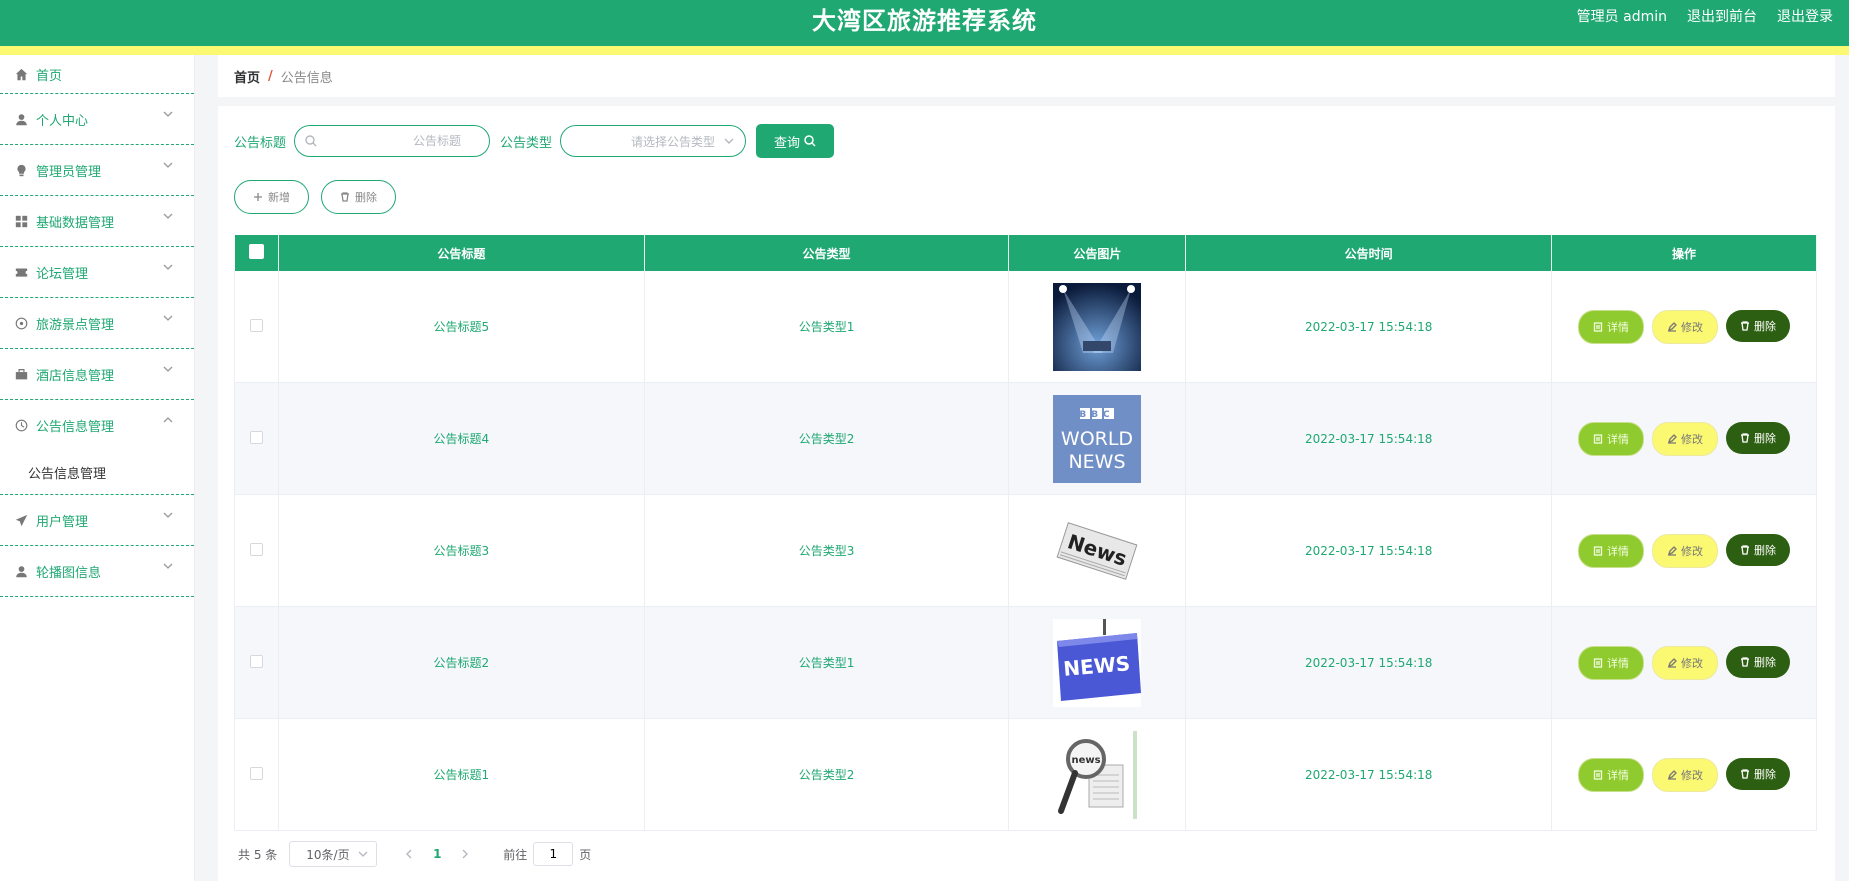 The image size is (1849, 881). I want to click on query-button: 查询, so click(795, 141).